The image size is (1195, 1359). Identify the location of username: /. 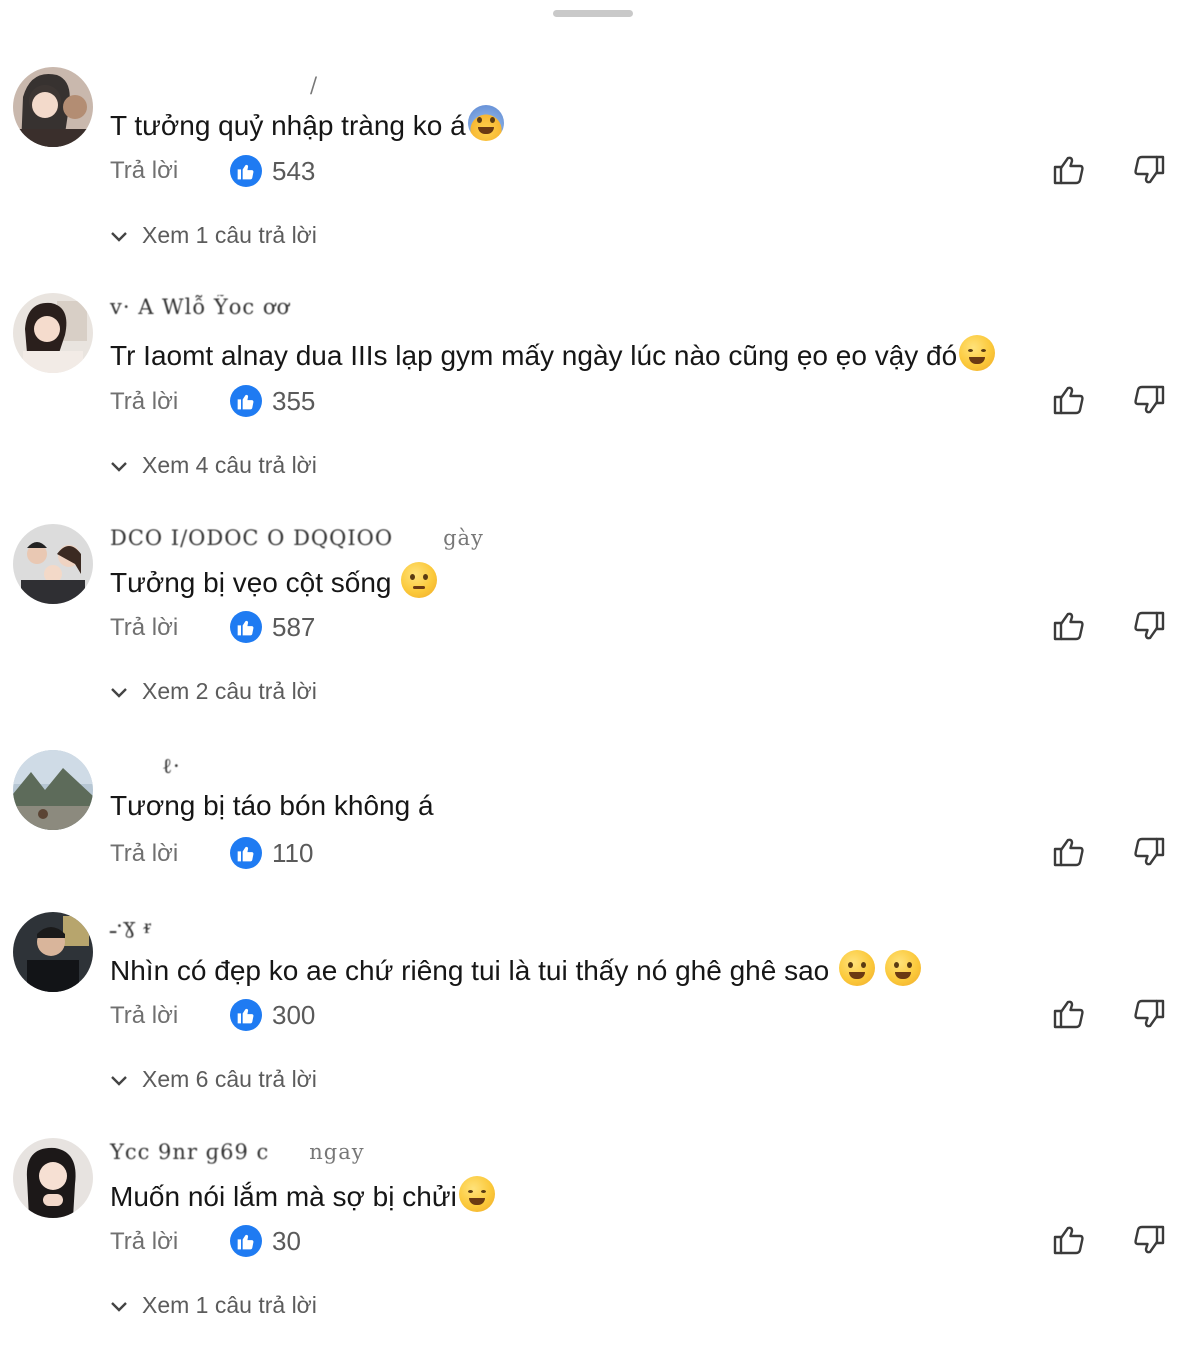
(214, 85).